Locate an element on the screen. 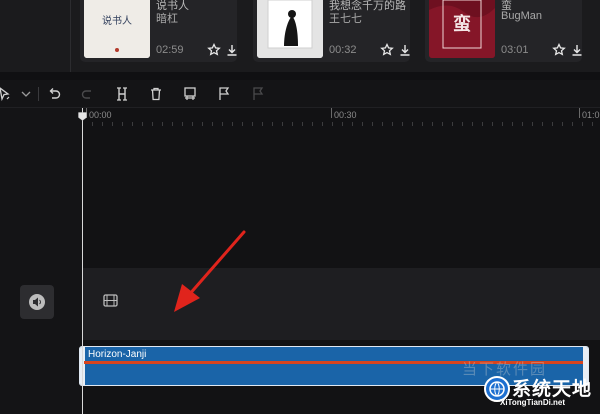 The image size is (600, 414). album-cover: 蛮 is located at coordinates (462, 29).